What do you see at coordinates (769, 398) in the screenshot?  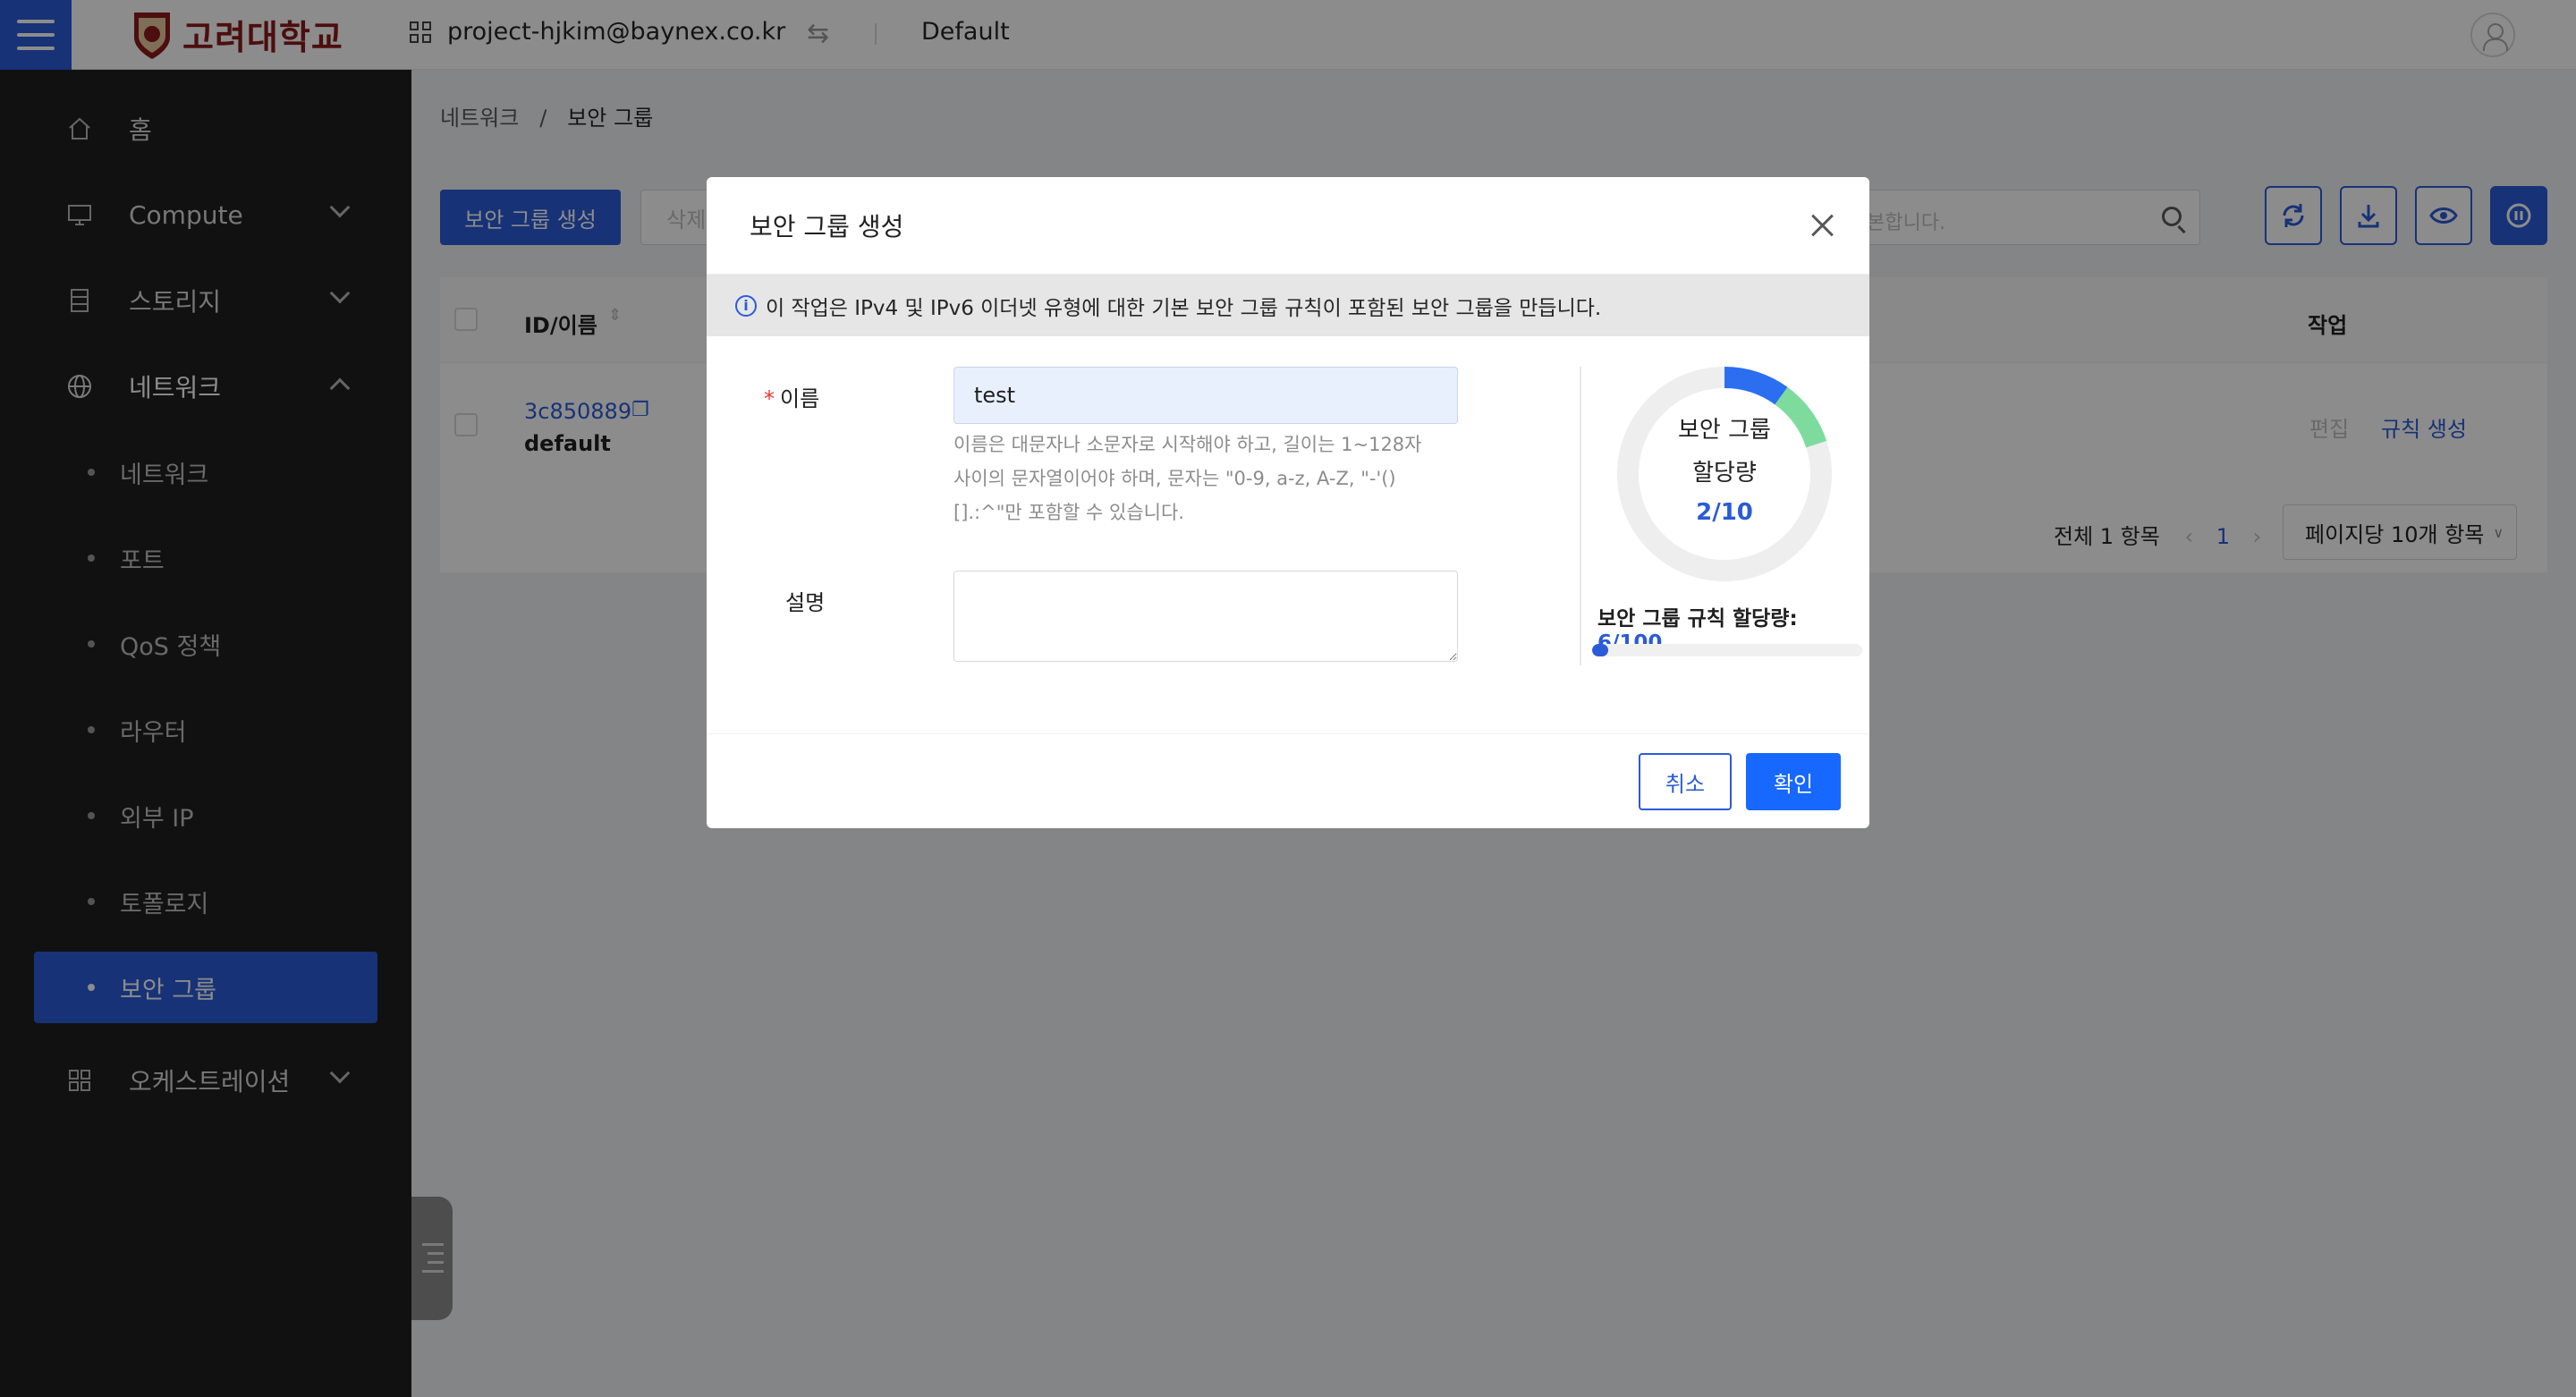 I see `required-mark: *` at bounding box center [769, 398].